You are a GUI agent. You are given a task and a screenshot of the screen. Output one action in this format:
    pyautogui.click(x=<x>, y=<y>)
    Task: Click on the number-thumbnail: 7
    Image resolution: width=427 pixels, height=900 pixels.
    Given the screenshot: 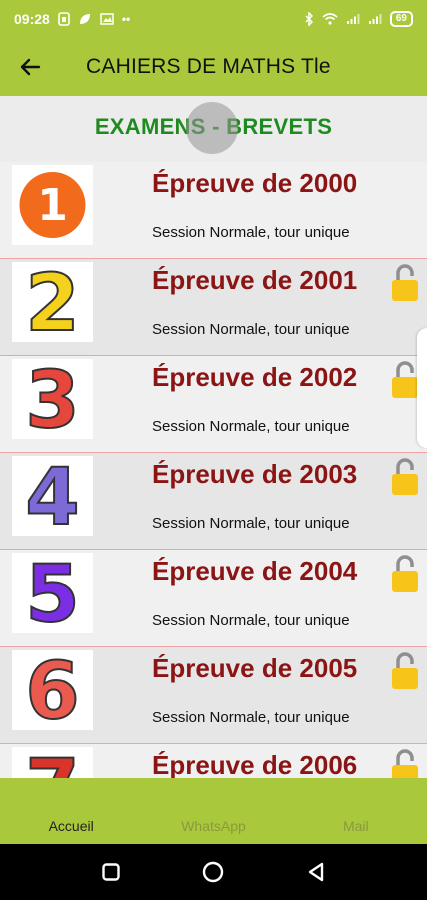 What is the action you would take?
    pyautogui.click(x=52, y=762)
    